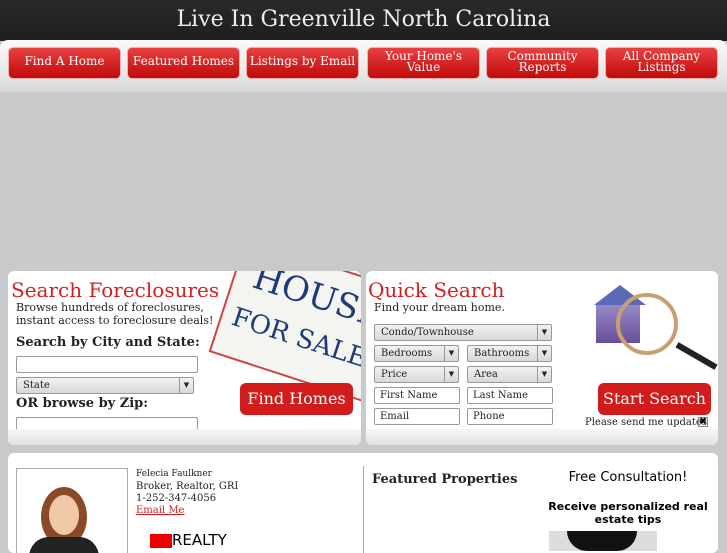 The height and width of the screenshot is (553, 727). What do you see at coordinates (82, 403) in the screenshot?
I see `zip-label: OR browse by Zip:` at bounding box center [82, 403].